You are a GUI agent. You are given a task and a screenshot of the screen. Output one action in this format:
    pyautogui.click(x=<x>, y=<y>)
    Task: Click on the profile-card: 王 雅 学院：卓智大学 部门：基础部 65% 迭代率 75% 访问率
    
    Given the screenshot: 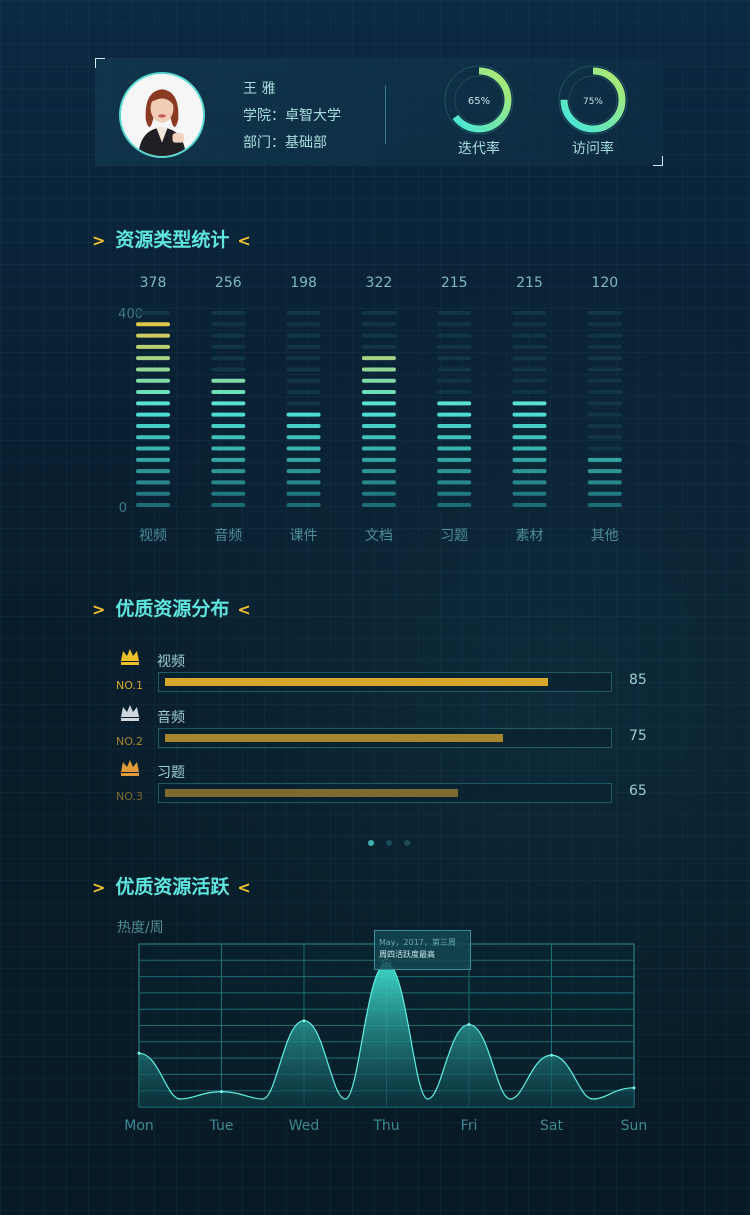 What is the action you would take?
    pyautogui.click(x=379, y=112)
    